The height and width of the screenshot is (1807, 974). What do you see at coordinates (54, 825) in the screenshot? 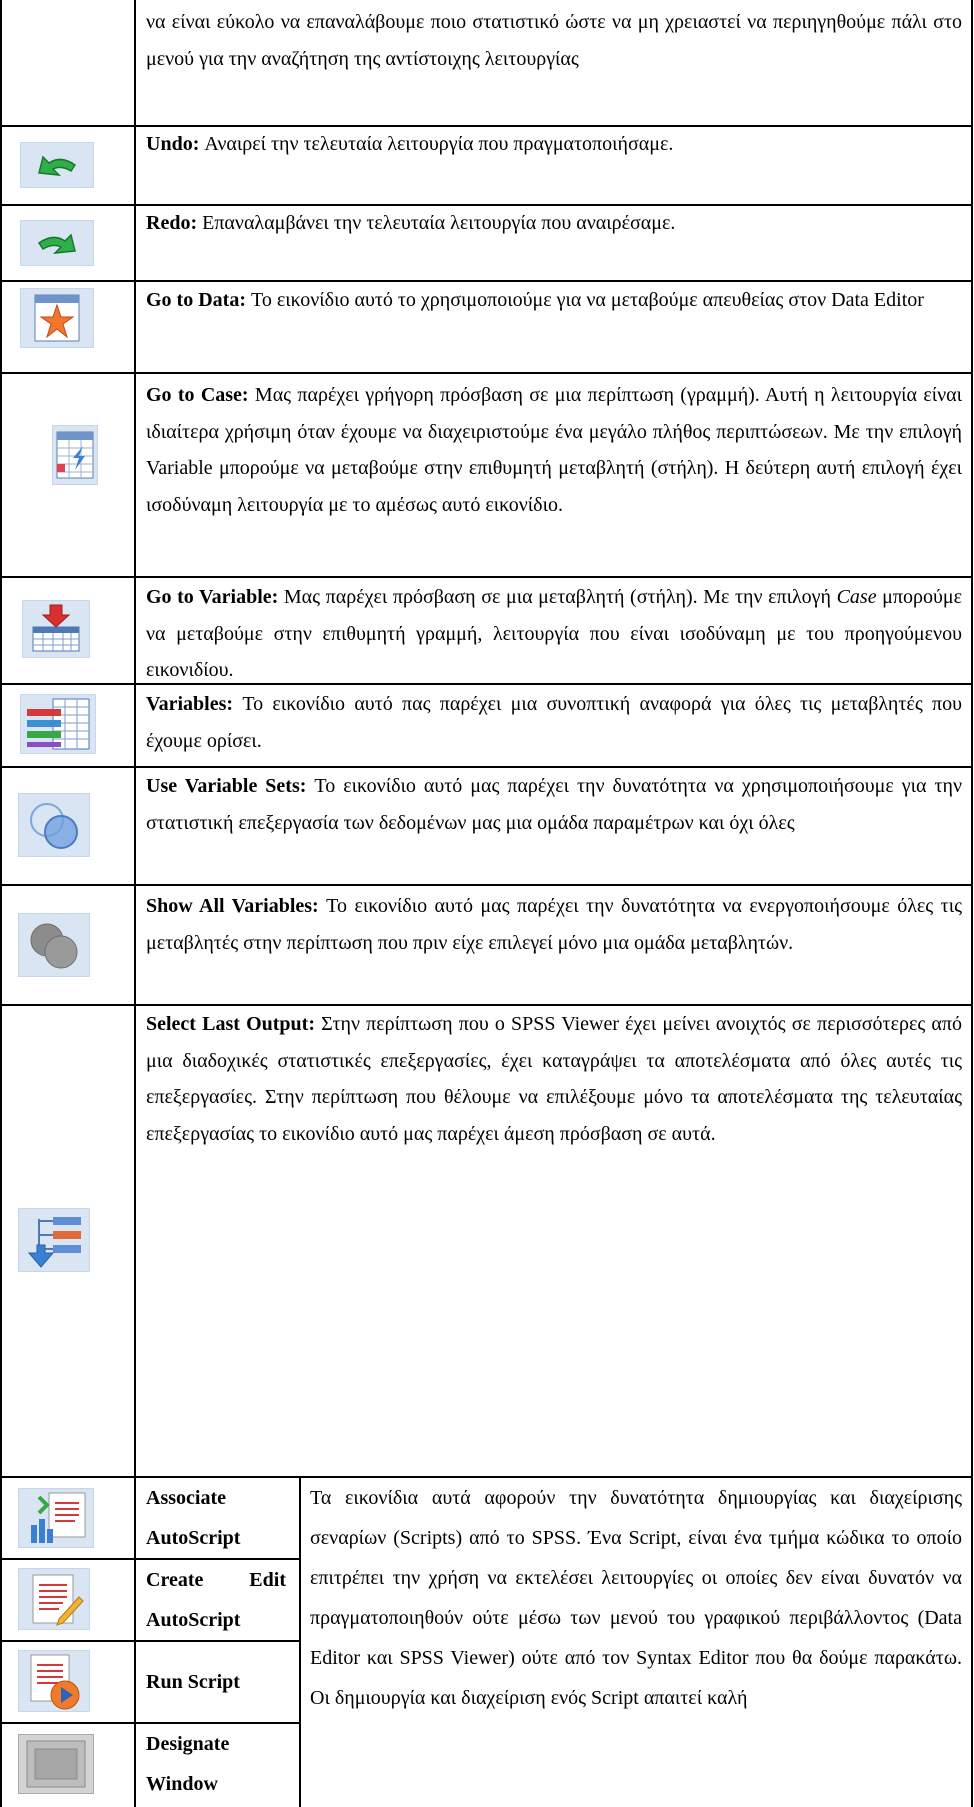
I see `use-variable-sets-icon` at bounding box center [54, 825].